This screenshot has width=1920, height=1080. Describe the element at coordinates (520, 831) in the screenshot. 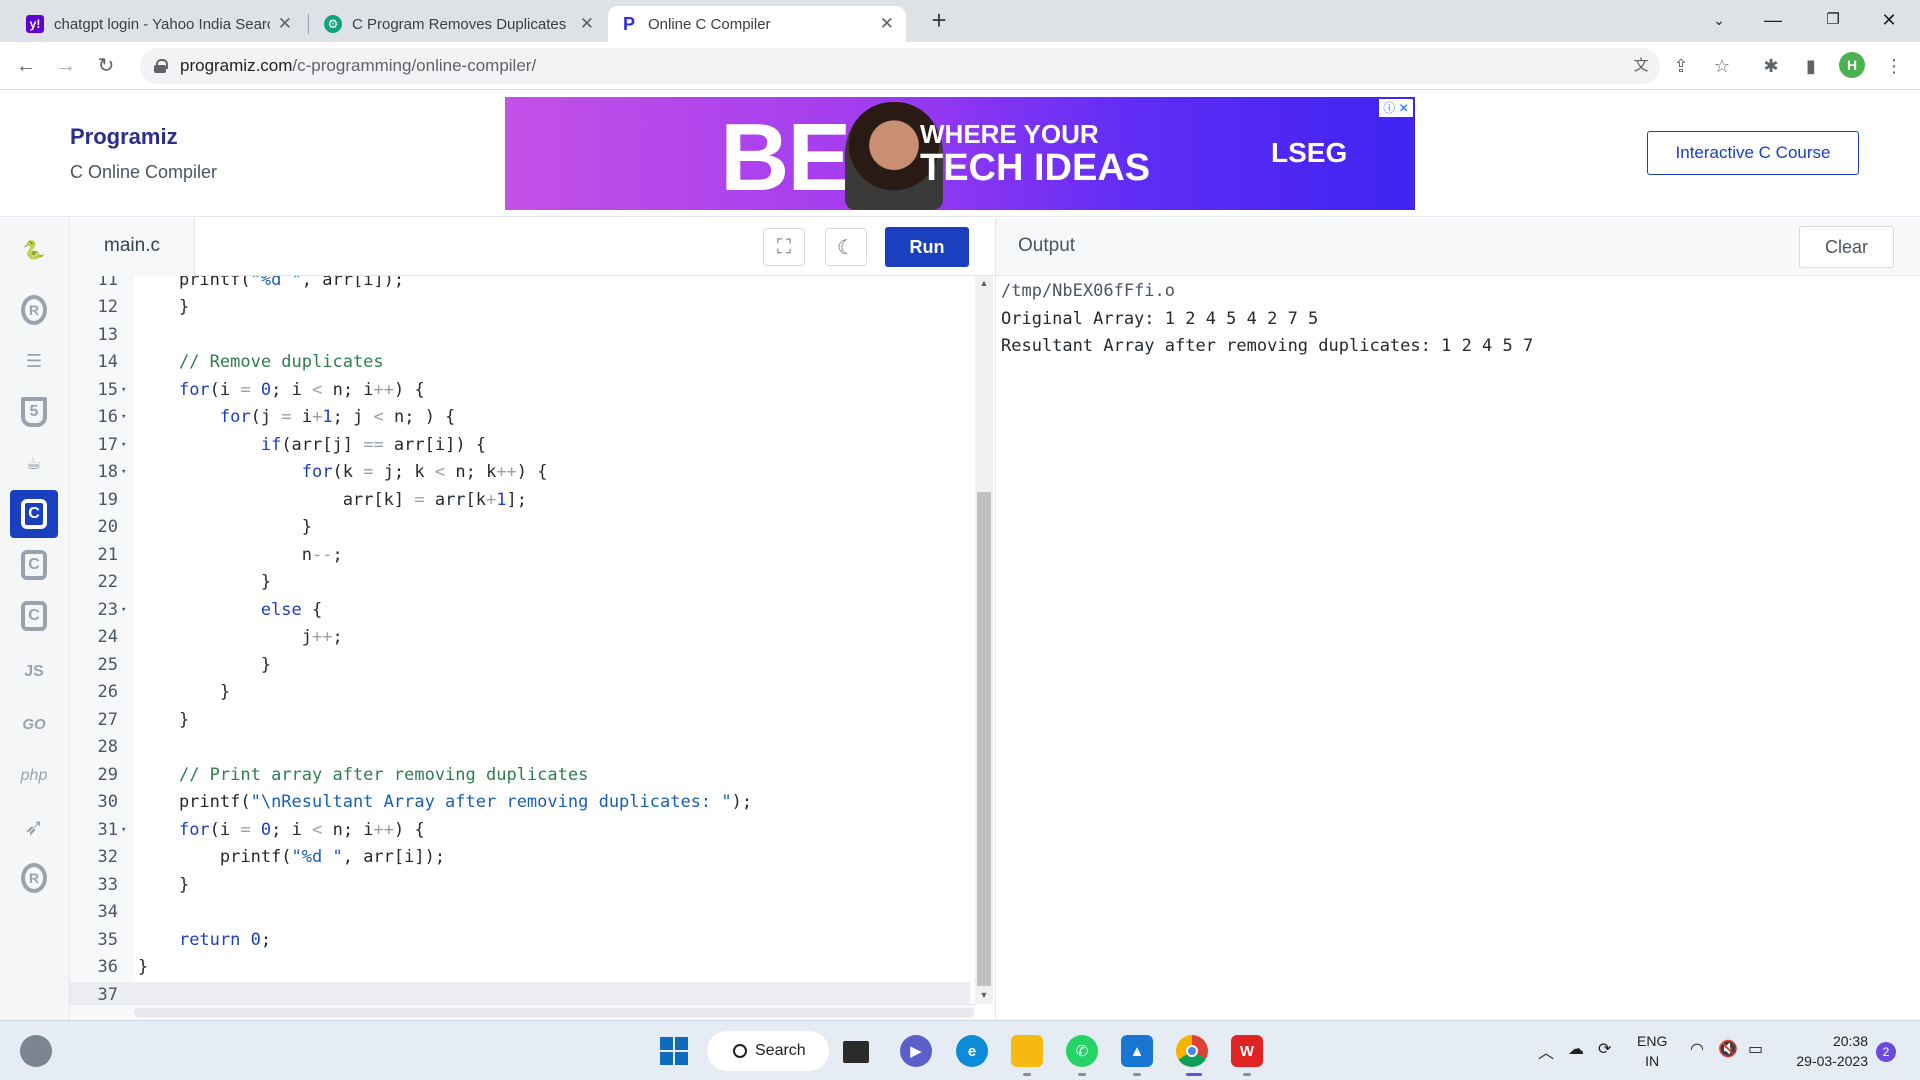

I see `code-line: 31 ▾ for(i = 0; i < n; i++) {` at that location.